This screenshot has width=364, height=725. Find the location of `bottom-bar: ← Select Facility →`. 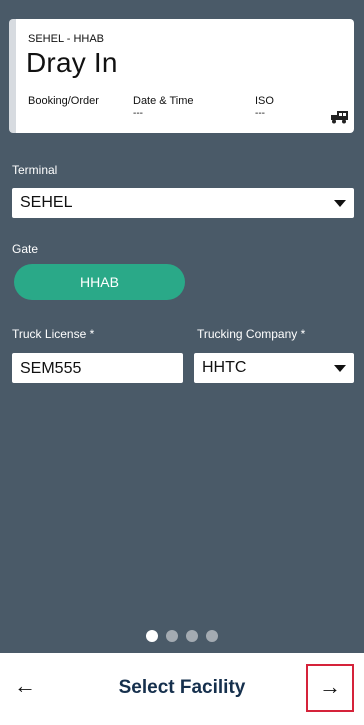

bottom-bar: ← Select Facility → is located at coordinates (182, 689).